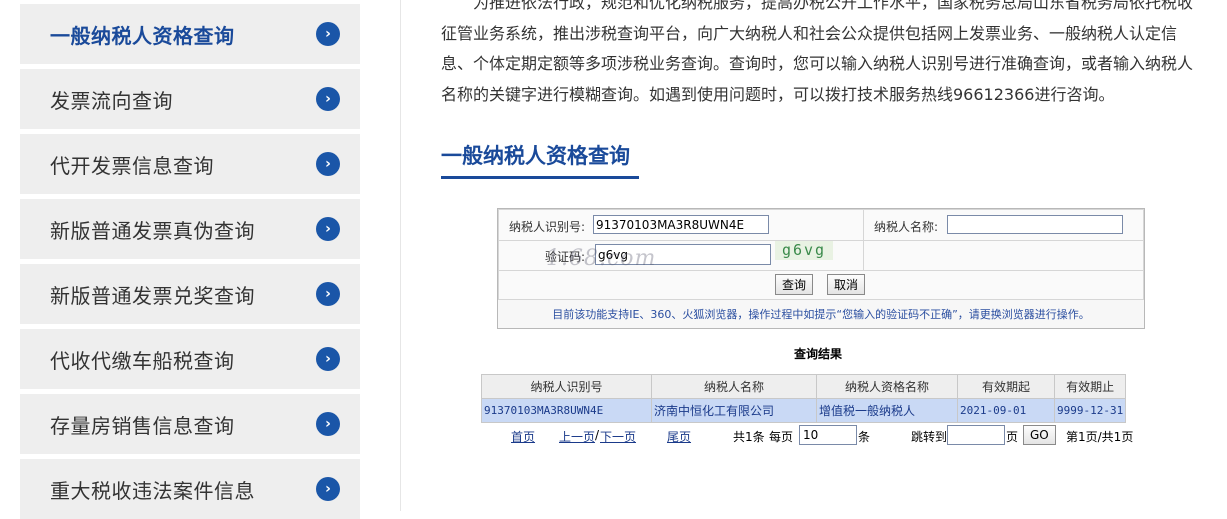  Describe the element at coordinates (734, 410) in the screenshot. I see `cell-name: 济南中恒化工有限公司` at that location.